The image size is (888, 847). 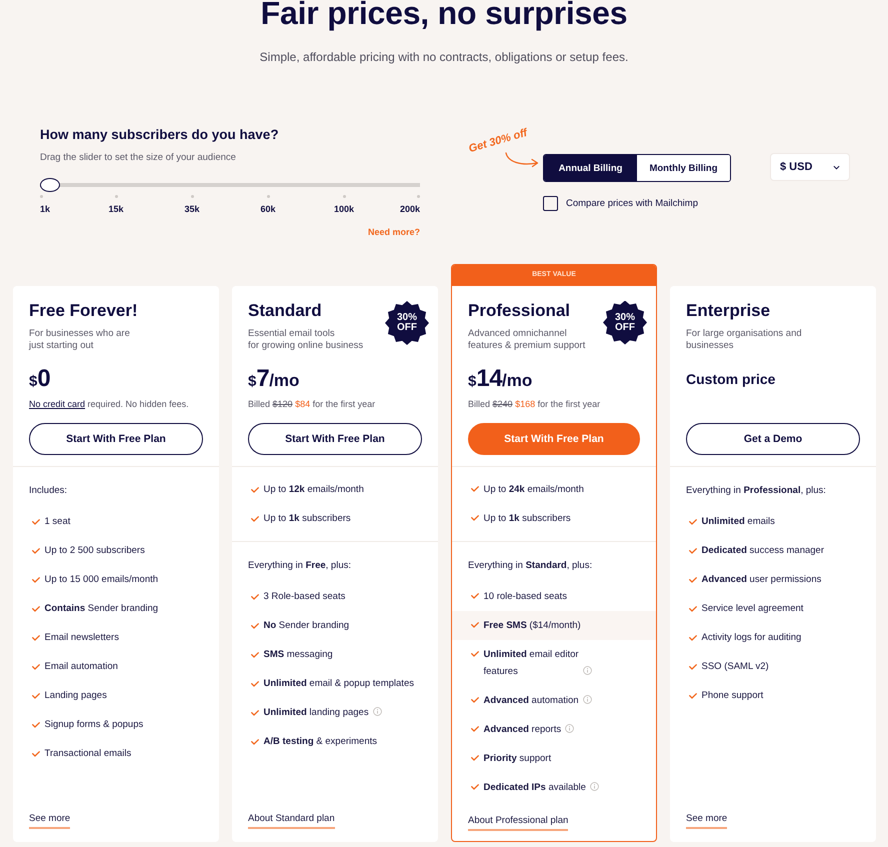 I want to click on feature-text: Dedicated success manager, so click(x=763, y=551).